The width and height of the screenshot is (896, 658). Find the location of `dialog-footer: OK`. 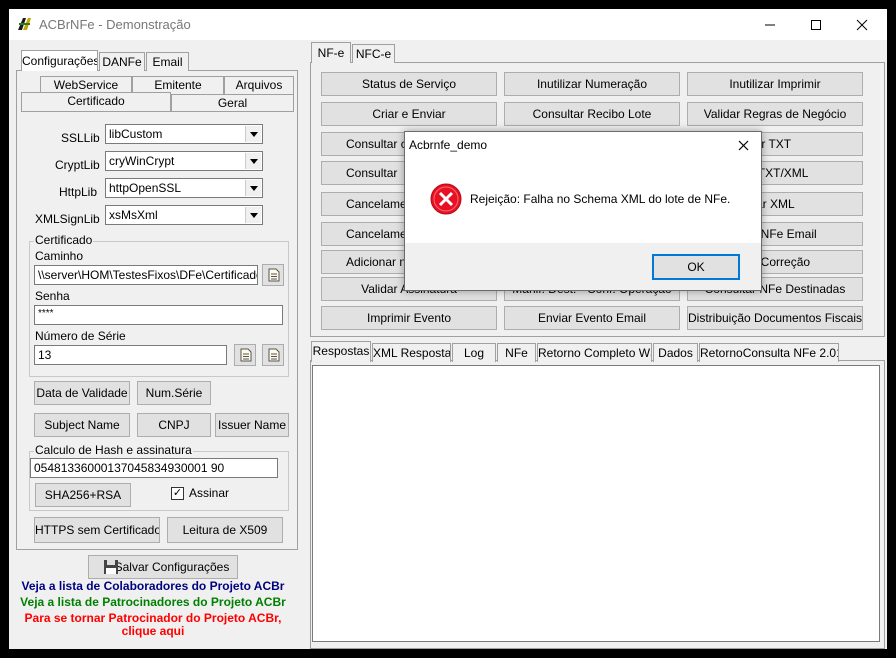

dialog-footer: OK is located at coordinates (583, 266).